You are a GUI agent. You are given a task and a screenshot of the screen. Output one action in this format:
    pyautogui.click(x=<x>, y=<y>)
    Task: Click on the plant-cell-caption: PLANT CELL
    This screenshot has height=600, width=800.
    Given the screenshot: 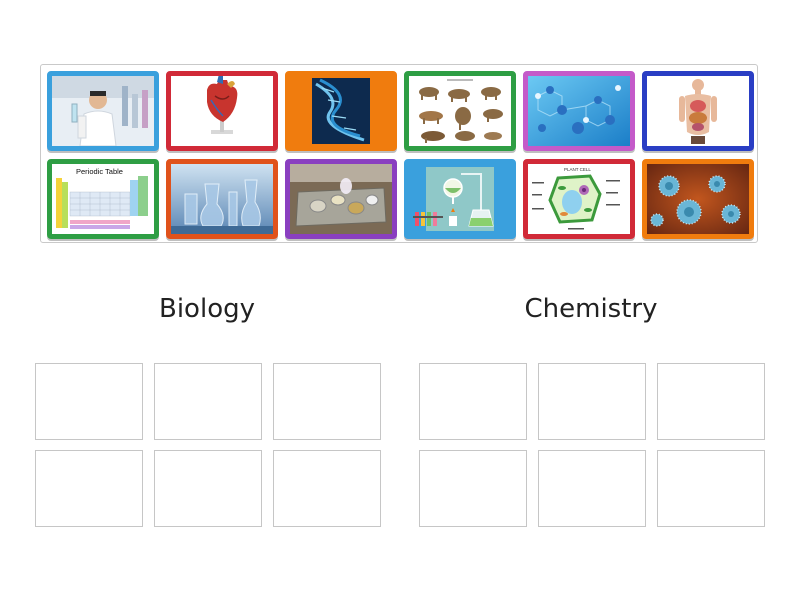 What is the action you would take?
    pyautogui.click(x=577, y=169)
    